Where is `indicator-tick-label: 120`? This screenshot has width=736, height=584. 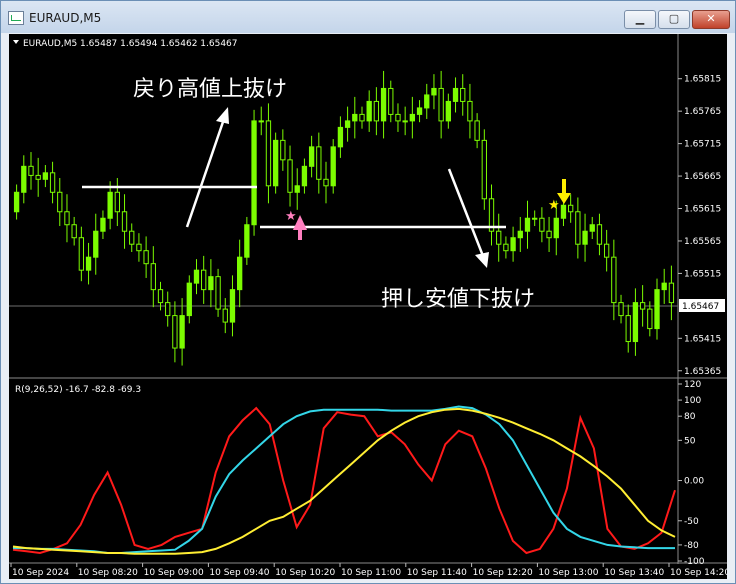
indicator-tick-label: 120 is located at coordinates (692, 385).